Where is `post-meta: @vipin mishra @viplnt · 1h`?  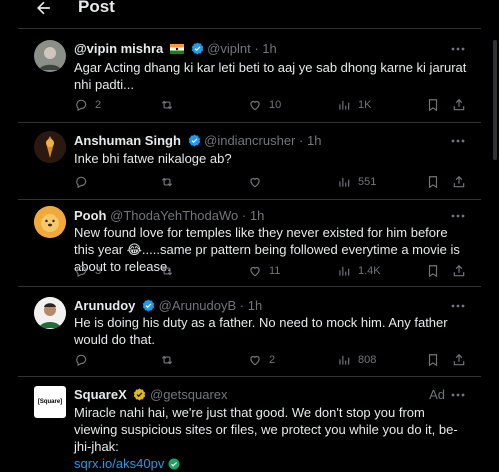
post-meta: @vipin mishra @viplnt · 1h is located at coordinates (175, 48).